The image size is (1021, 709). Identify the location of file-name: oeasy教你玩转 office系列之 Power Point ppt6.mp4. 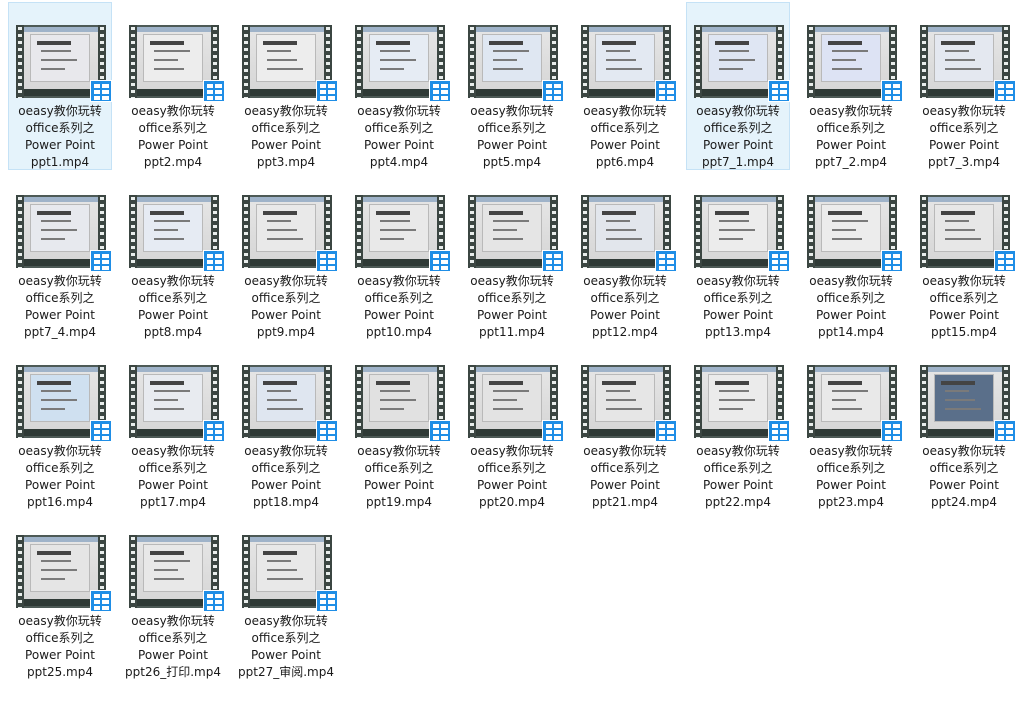
(625, 137).